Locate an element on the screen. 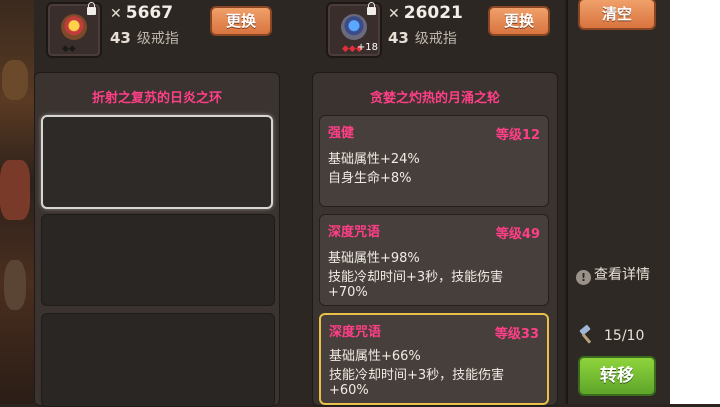  clear-button: 清空 is located at coordinates (617, 15).